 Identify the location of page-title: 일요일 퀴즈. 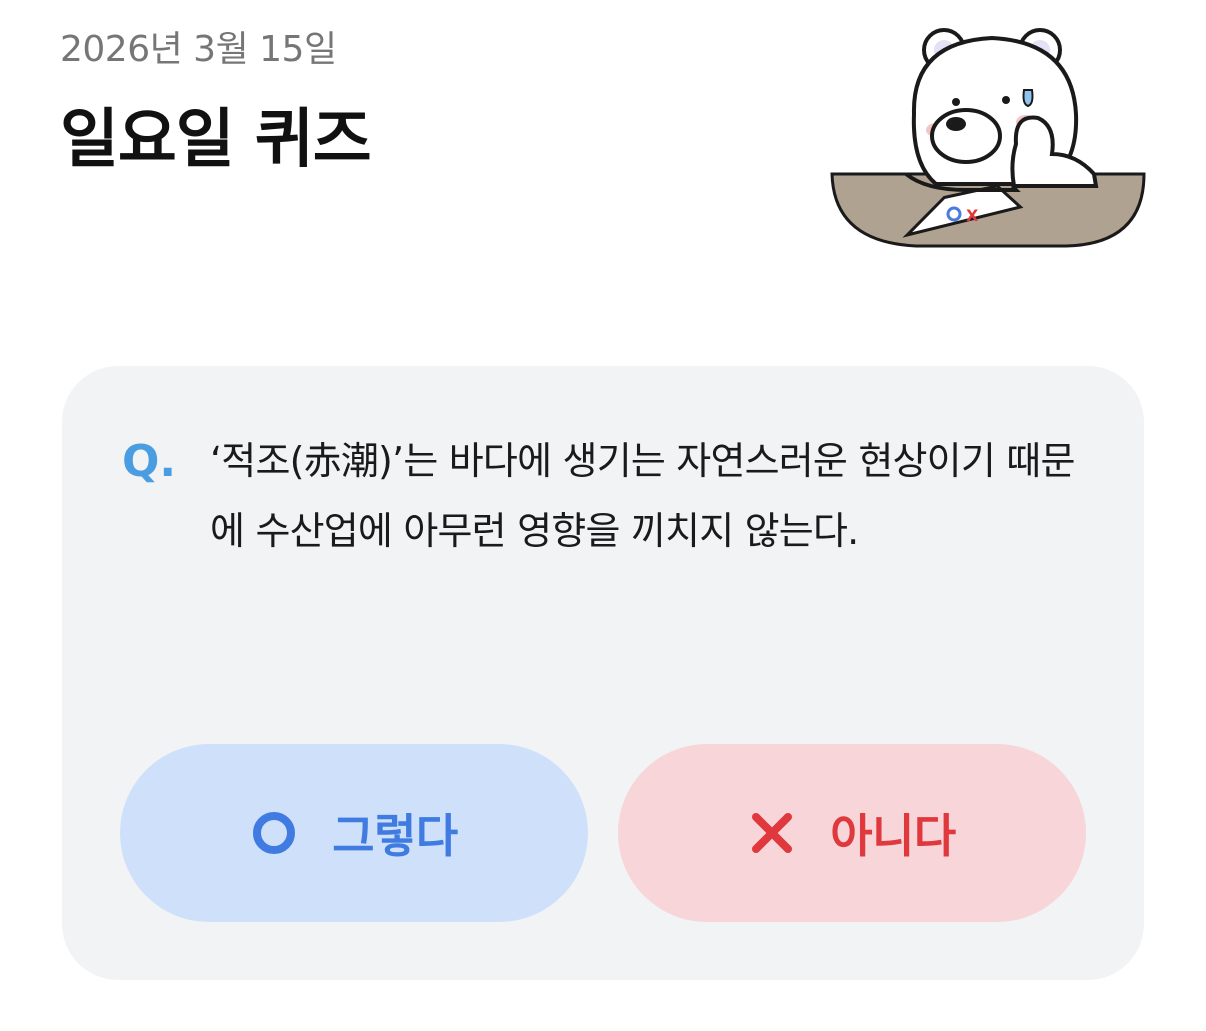
(216, 140).